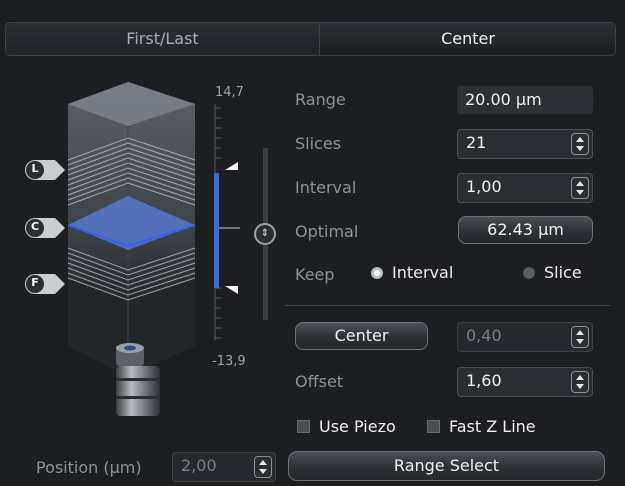 The image size is (625, 486). What do you see at coordinates (580, 144) in the screenshot?
I see `slices-stepper-icon` at bounding box center [580, 144].